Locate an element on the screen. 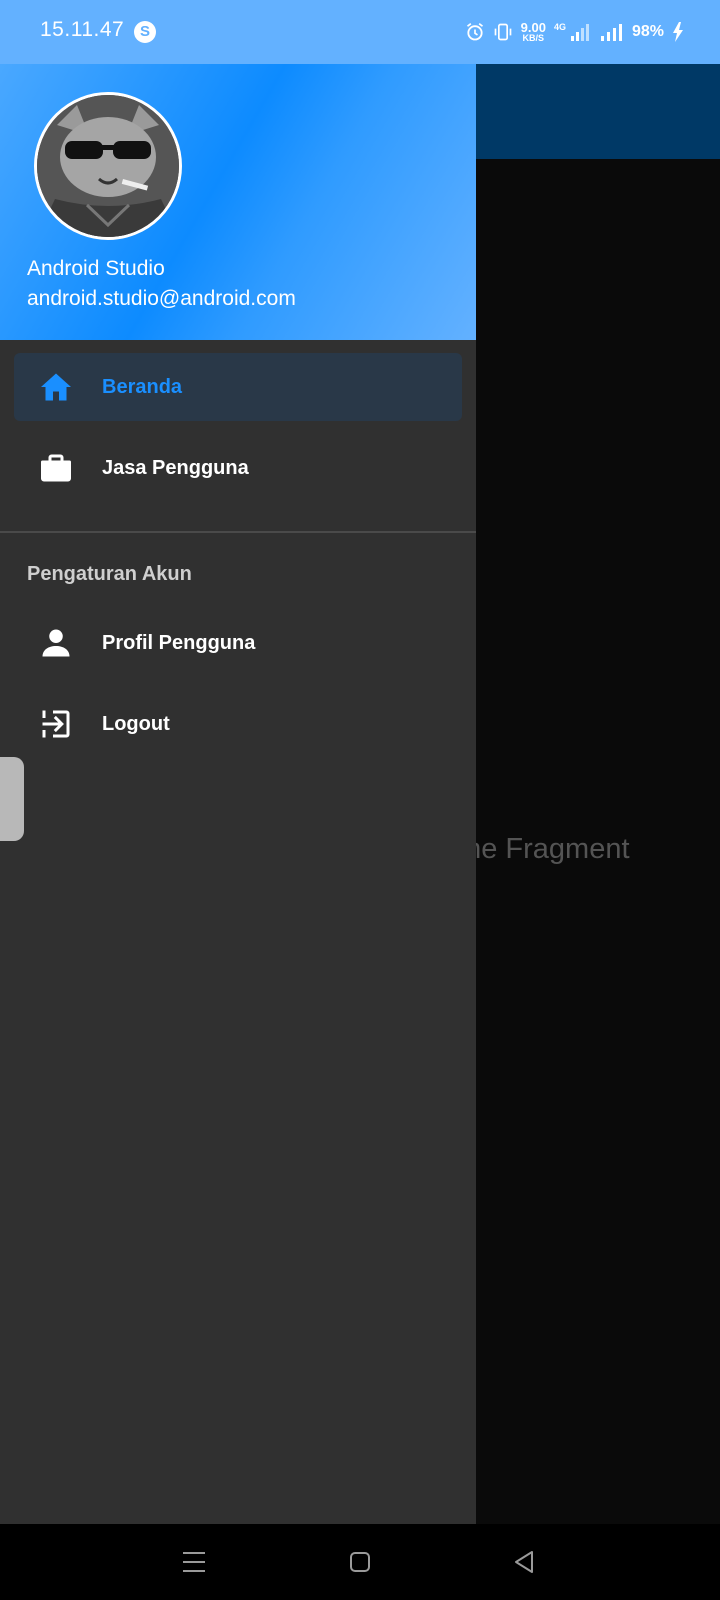 Image resolution: width=720 pixels, height=1600 pixels. signal-4g-icon is located at coordinates (579, 32).